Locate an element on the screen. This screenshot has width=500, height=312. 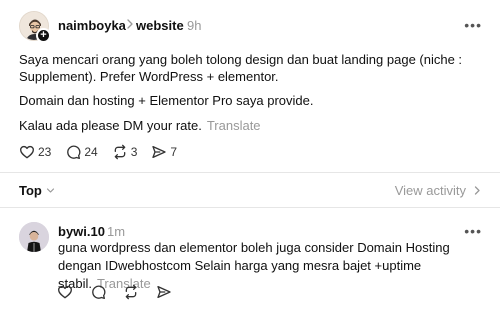
reply-like-button is located at coordinates (65, 292).